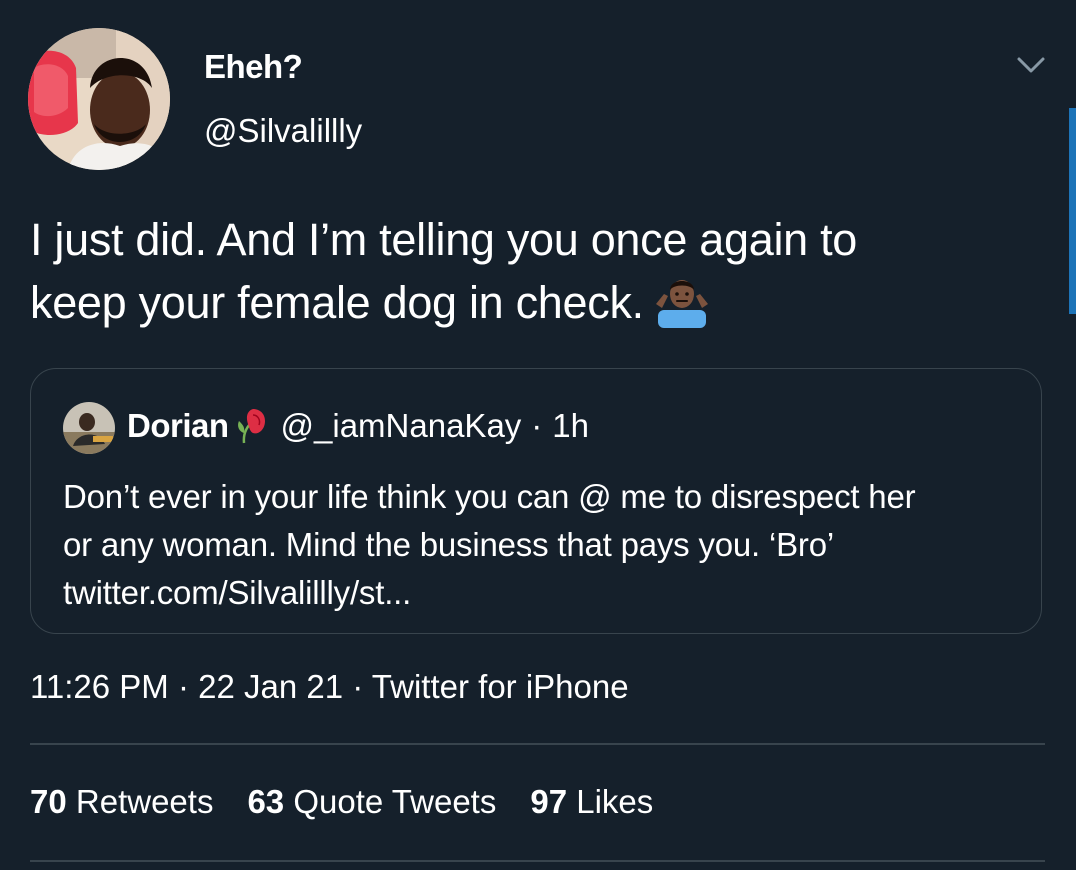  What do you see at coordinates (615, 801) in the screenshot?
I see `likes-label: Likes` at bounding box center [615, 801].